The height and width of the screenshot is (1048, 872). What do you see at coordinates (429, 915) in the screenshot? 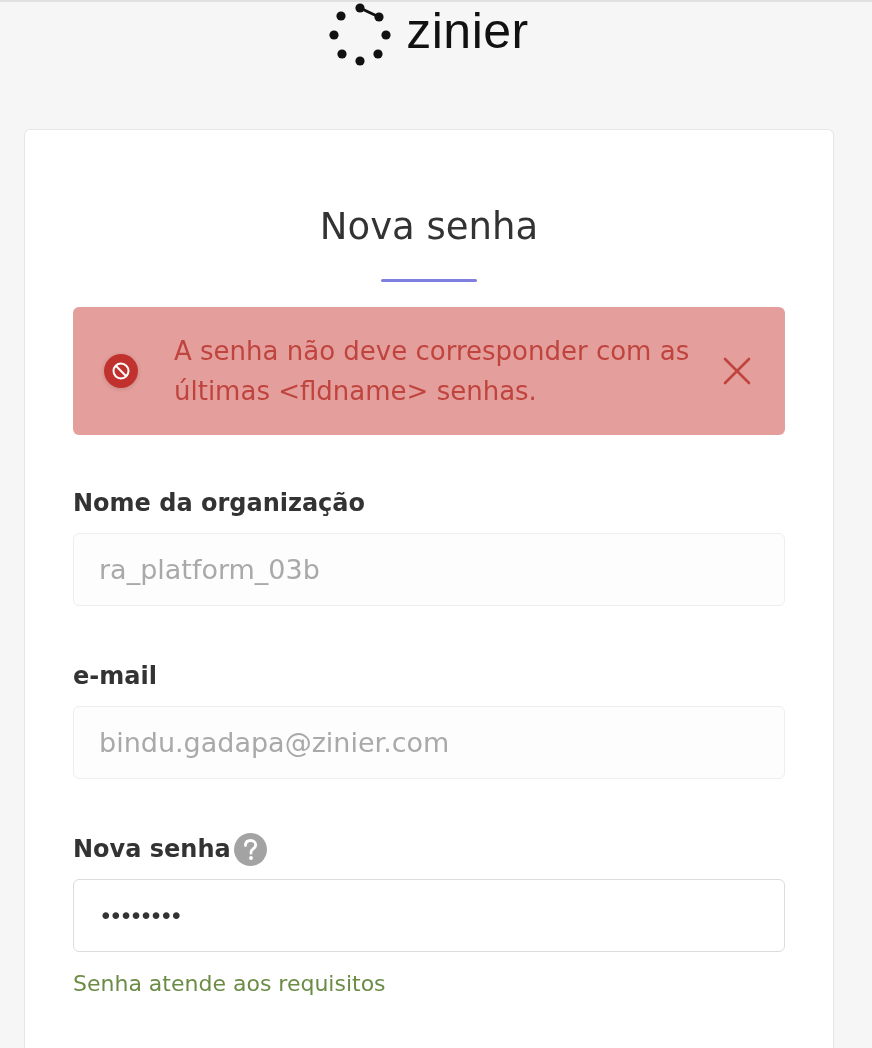
I see `password-field: ••••••••` at bounding box center [429, 915].